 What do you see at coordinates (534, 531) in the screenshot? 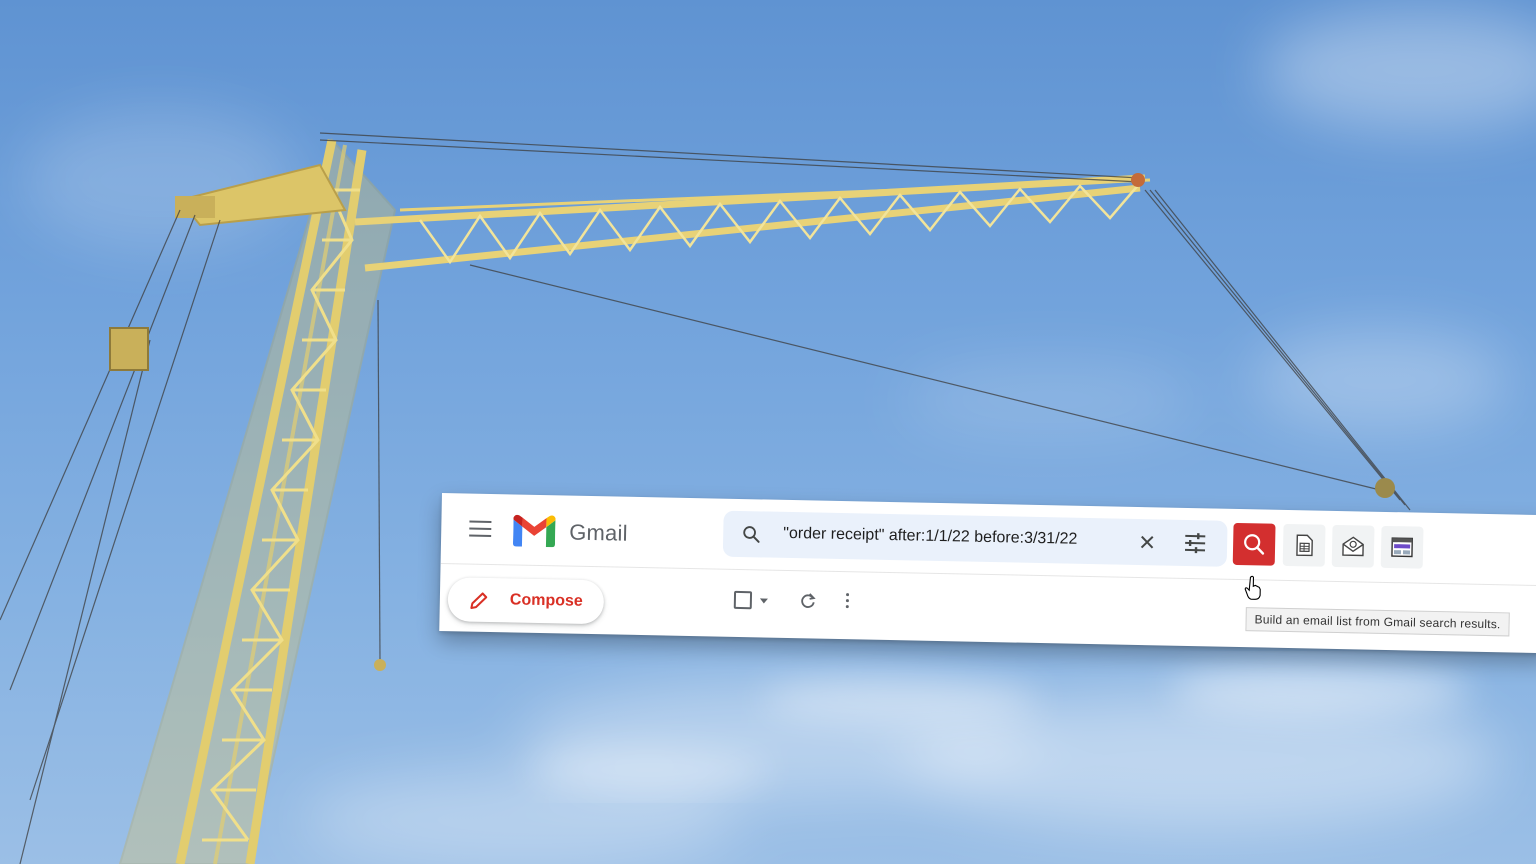
I see `gmail-logo-icon` at bounding box center [534, 531].